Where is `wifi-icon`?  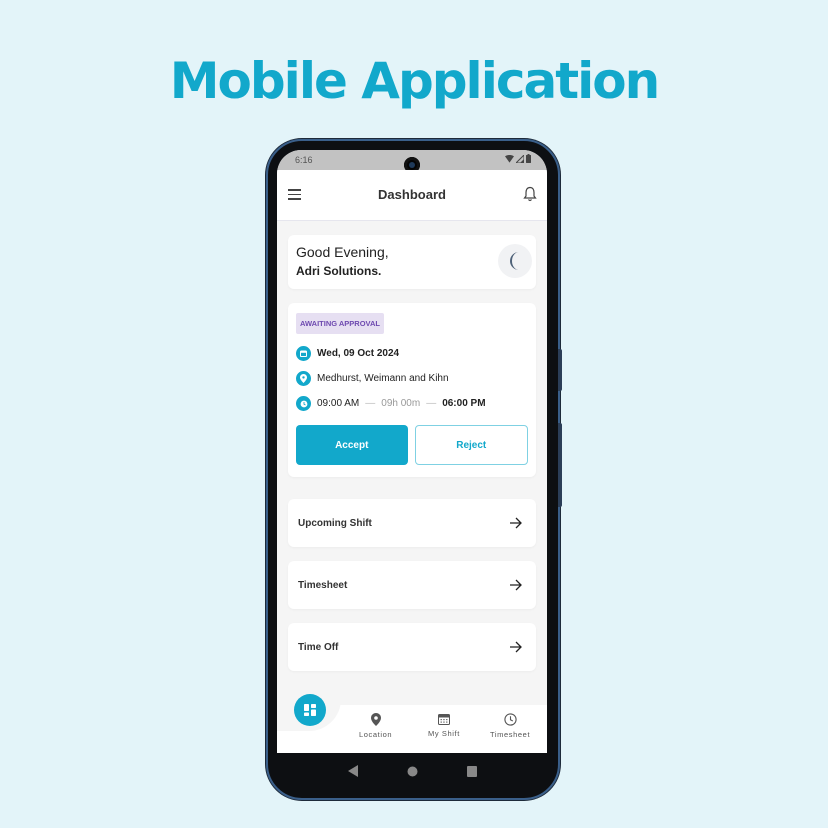
wifi-icon is located at coordinates (509, 158).